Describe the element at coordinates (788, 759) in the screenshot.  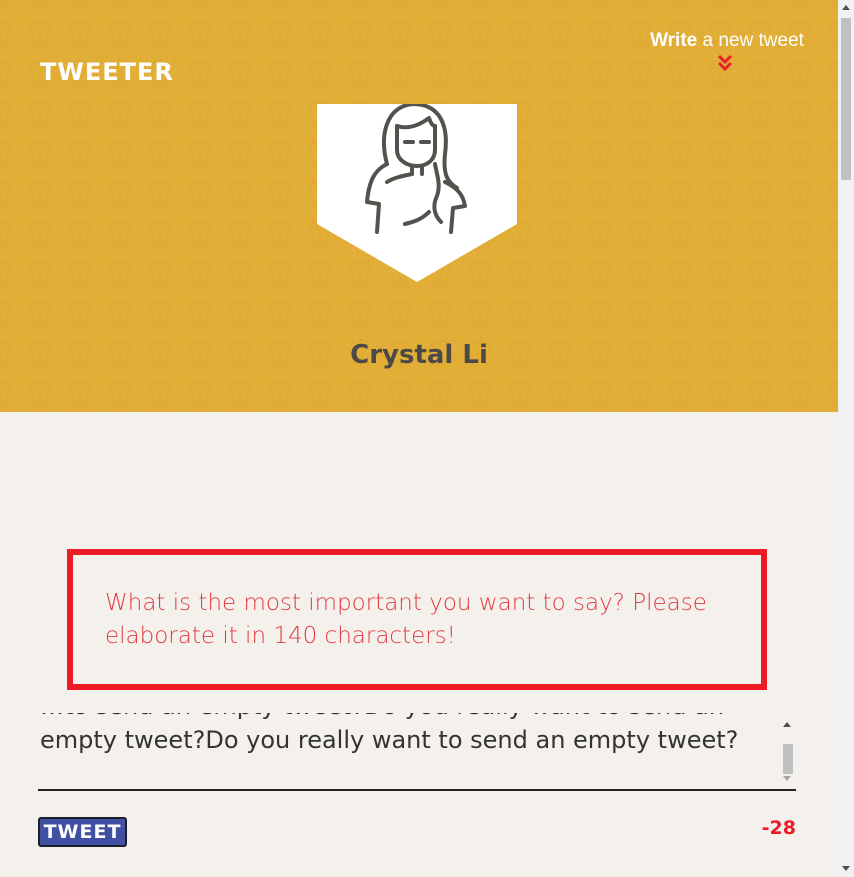
I see `textarea-scroll-thumb` at that location.